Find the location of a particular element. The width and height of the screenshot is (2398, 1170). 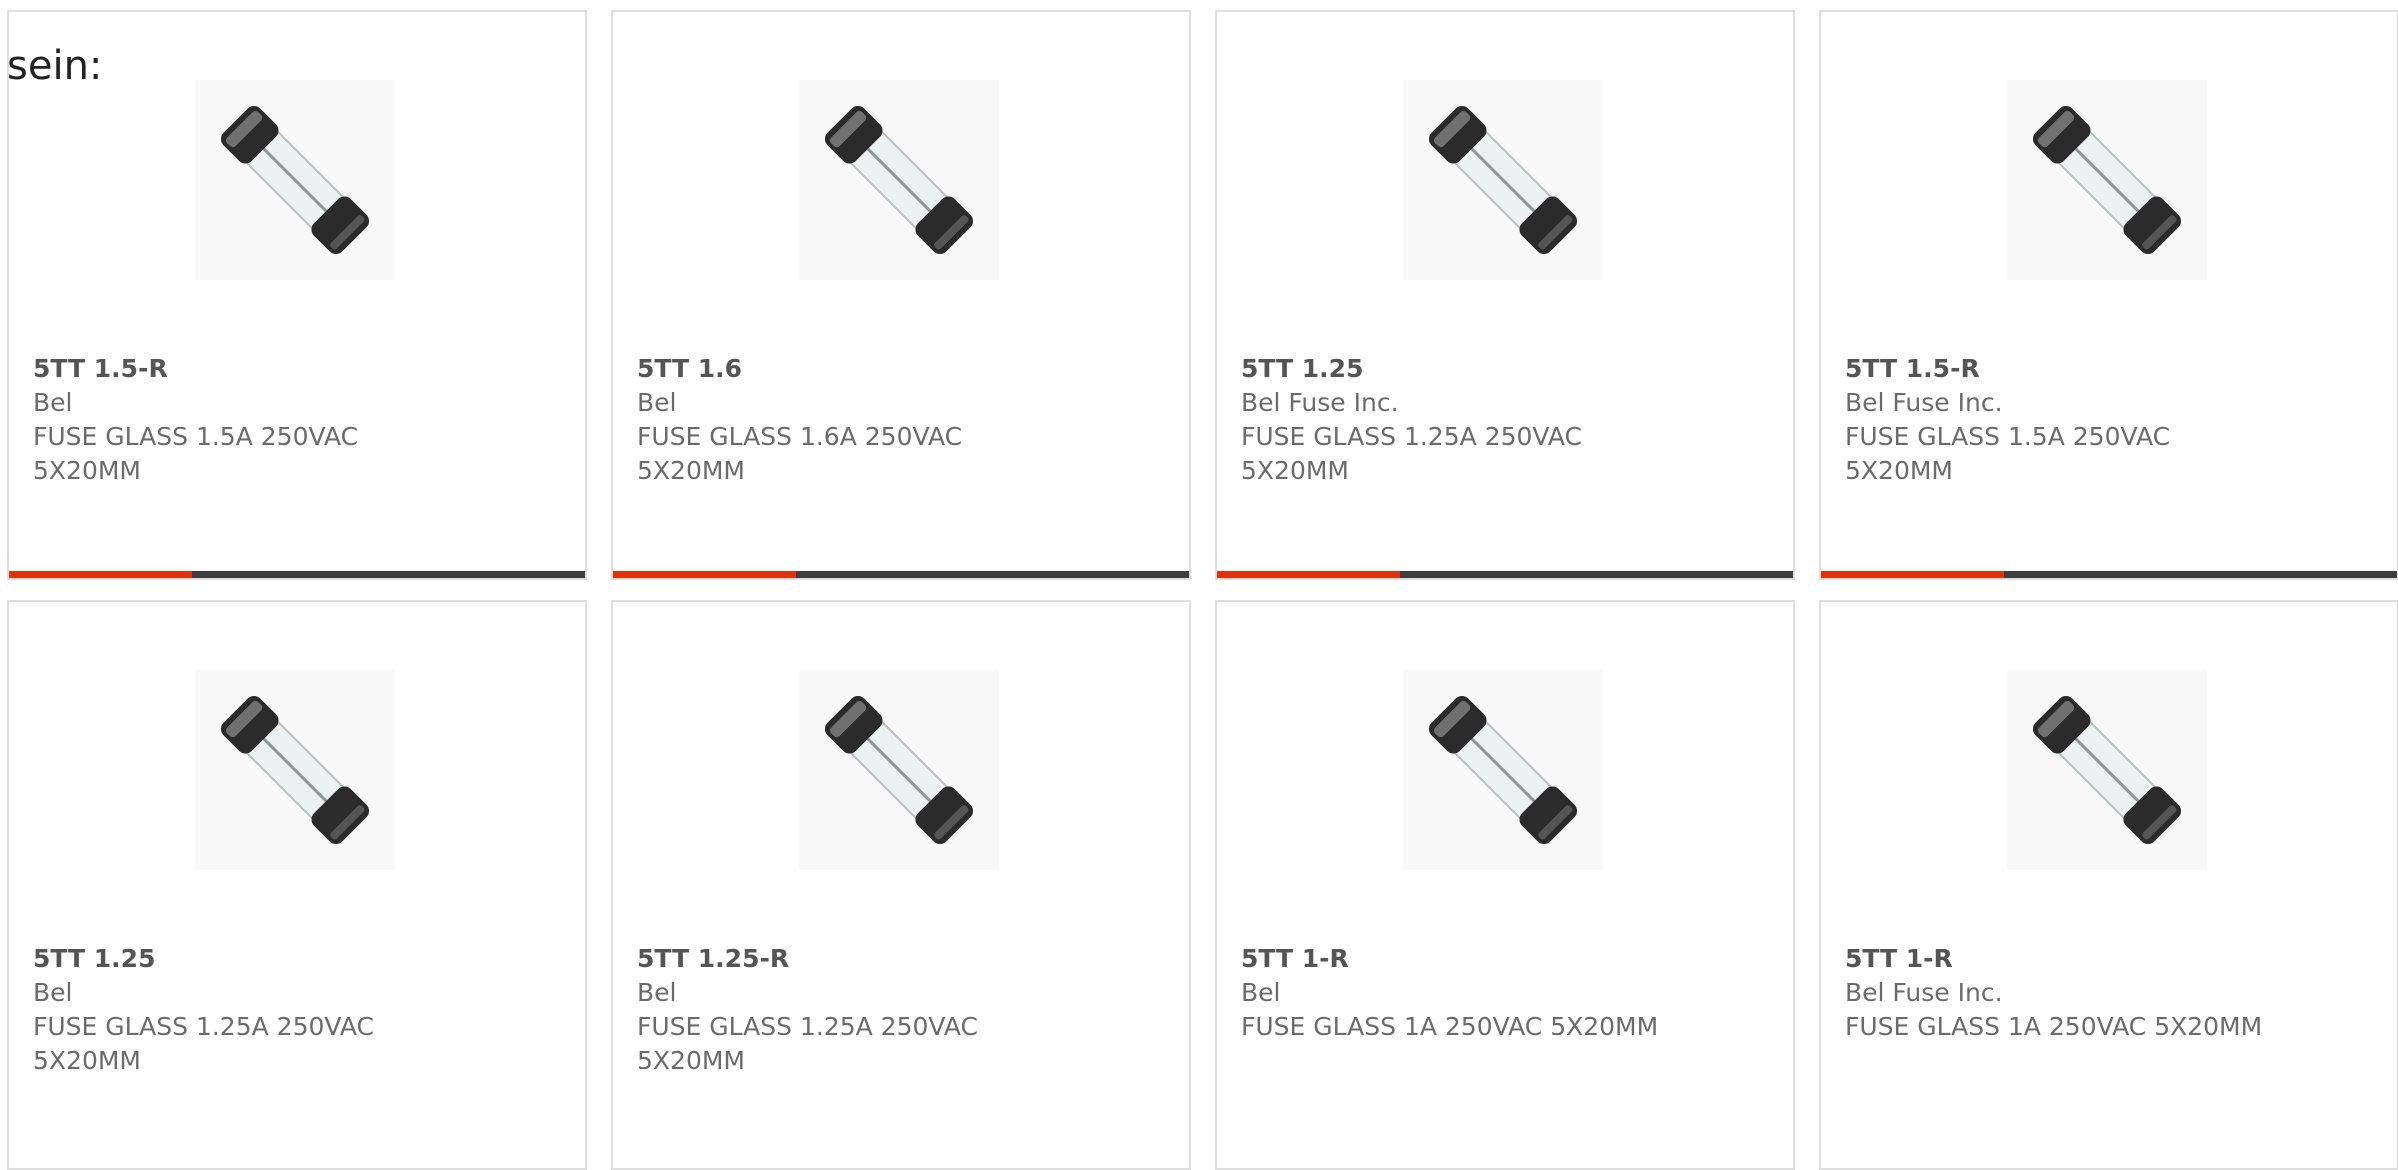

part-number: 5TT 1.25-R is located at coordinates (903, 959).